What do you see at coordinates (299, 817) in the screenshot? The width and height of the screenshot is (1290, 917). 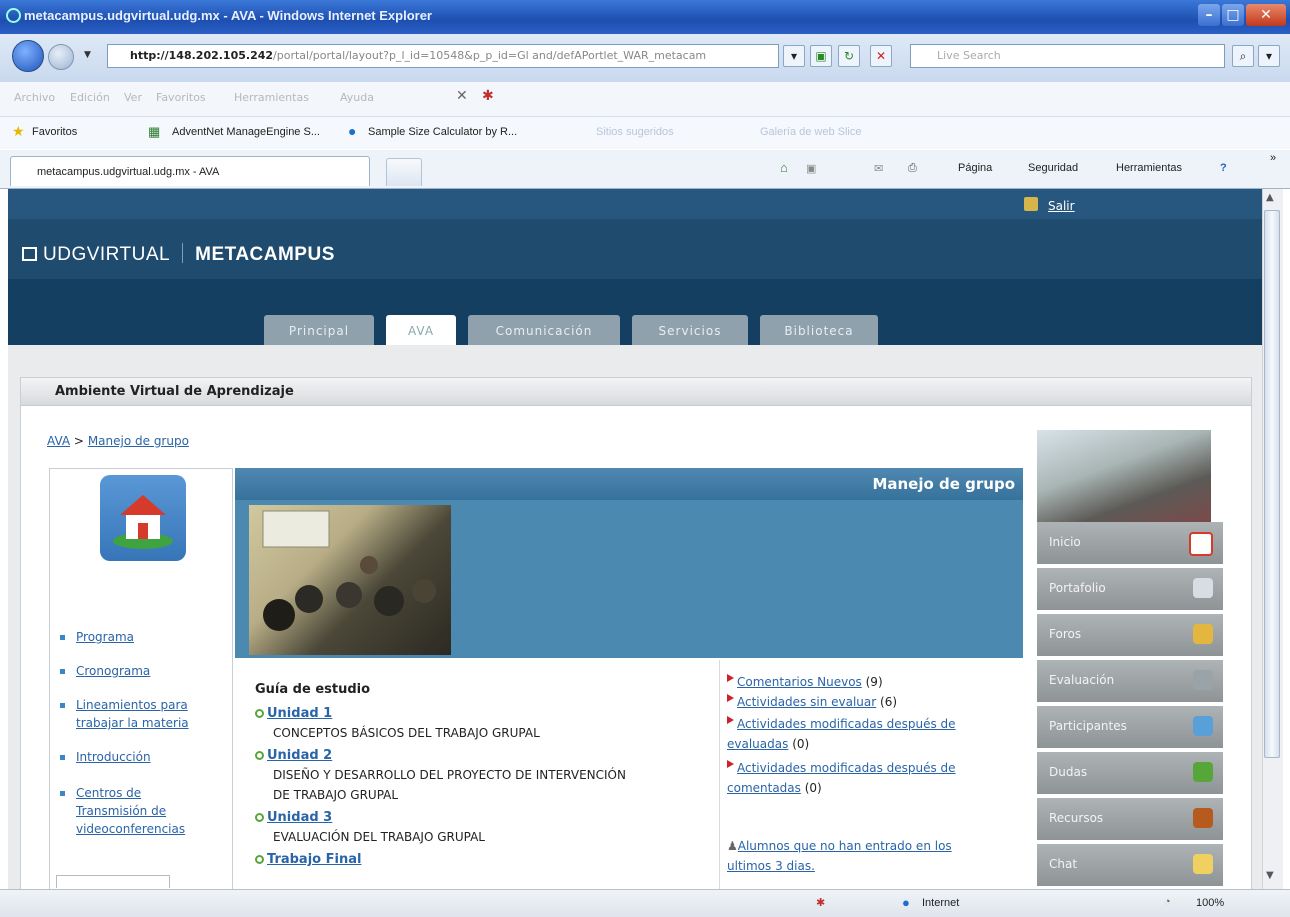 I see `unit-3-link: Unidad 3` at bounding box center [299, 817].